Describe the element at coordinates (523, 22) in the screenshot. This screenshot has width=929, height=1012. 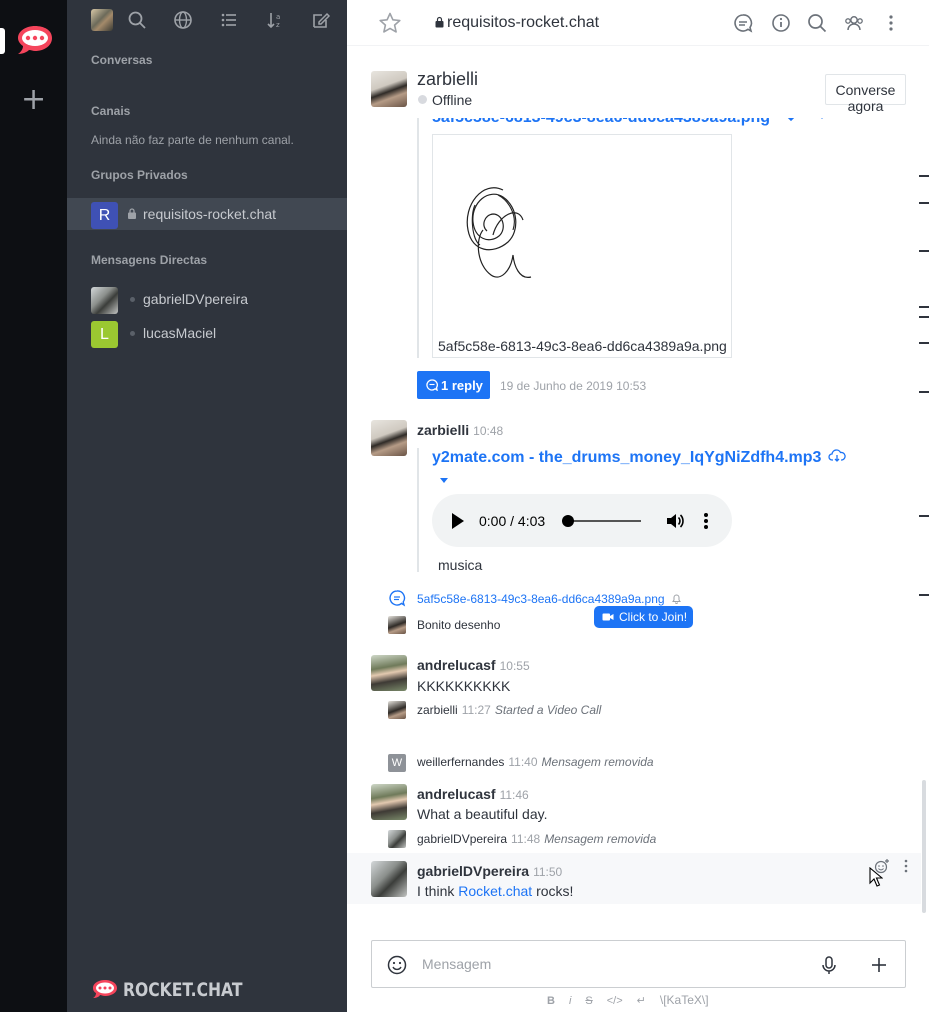
I see `room-title-text: requisitos-rocket.chat` at that location.